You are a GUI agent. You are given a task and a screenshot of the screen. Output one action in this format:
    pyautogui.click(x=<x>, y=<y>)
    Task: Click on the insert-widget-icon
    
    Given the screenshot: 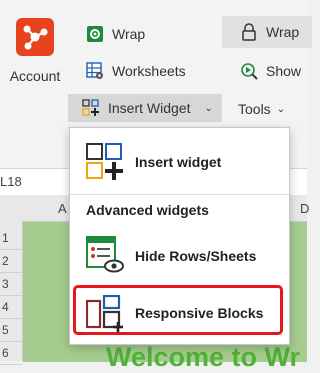 What is the action you would take?
    pyautogui.click(x=91, y=108)
    